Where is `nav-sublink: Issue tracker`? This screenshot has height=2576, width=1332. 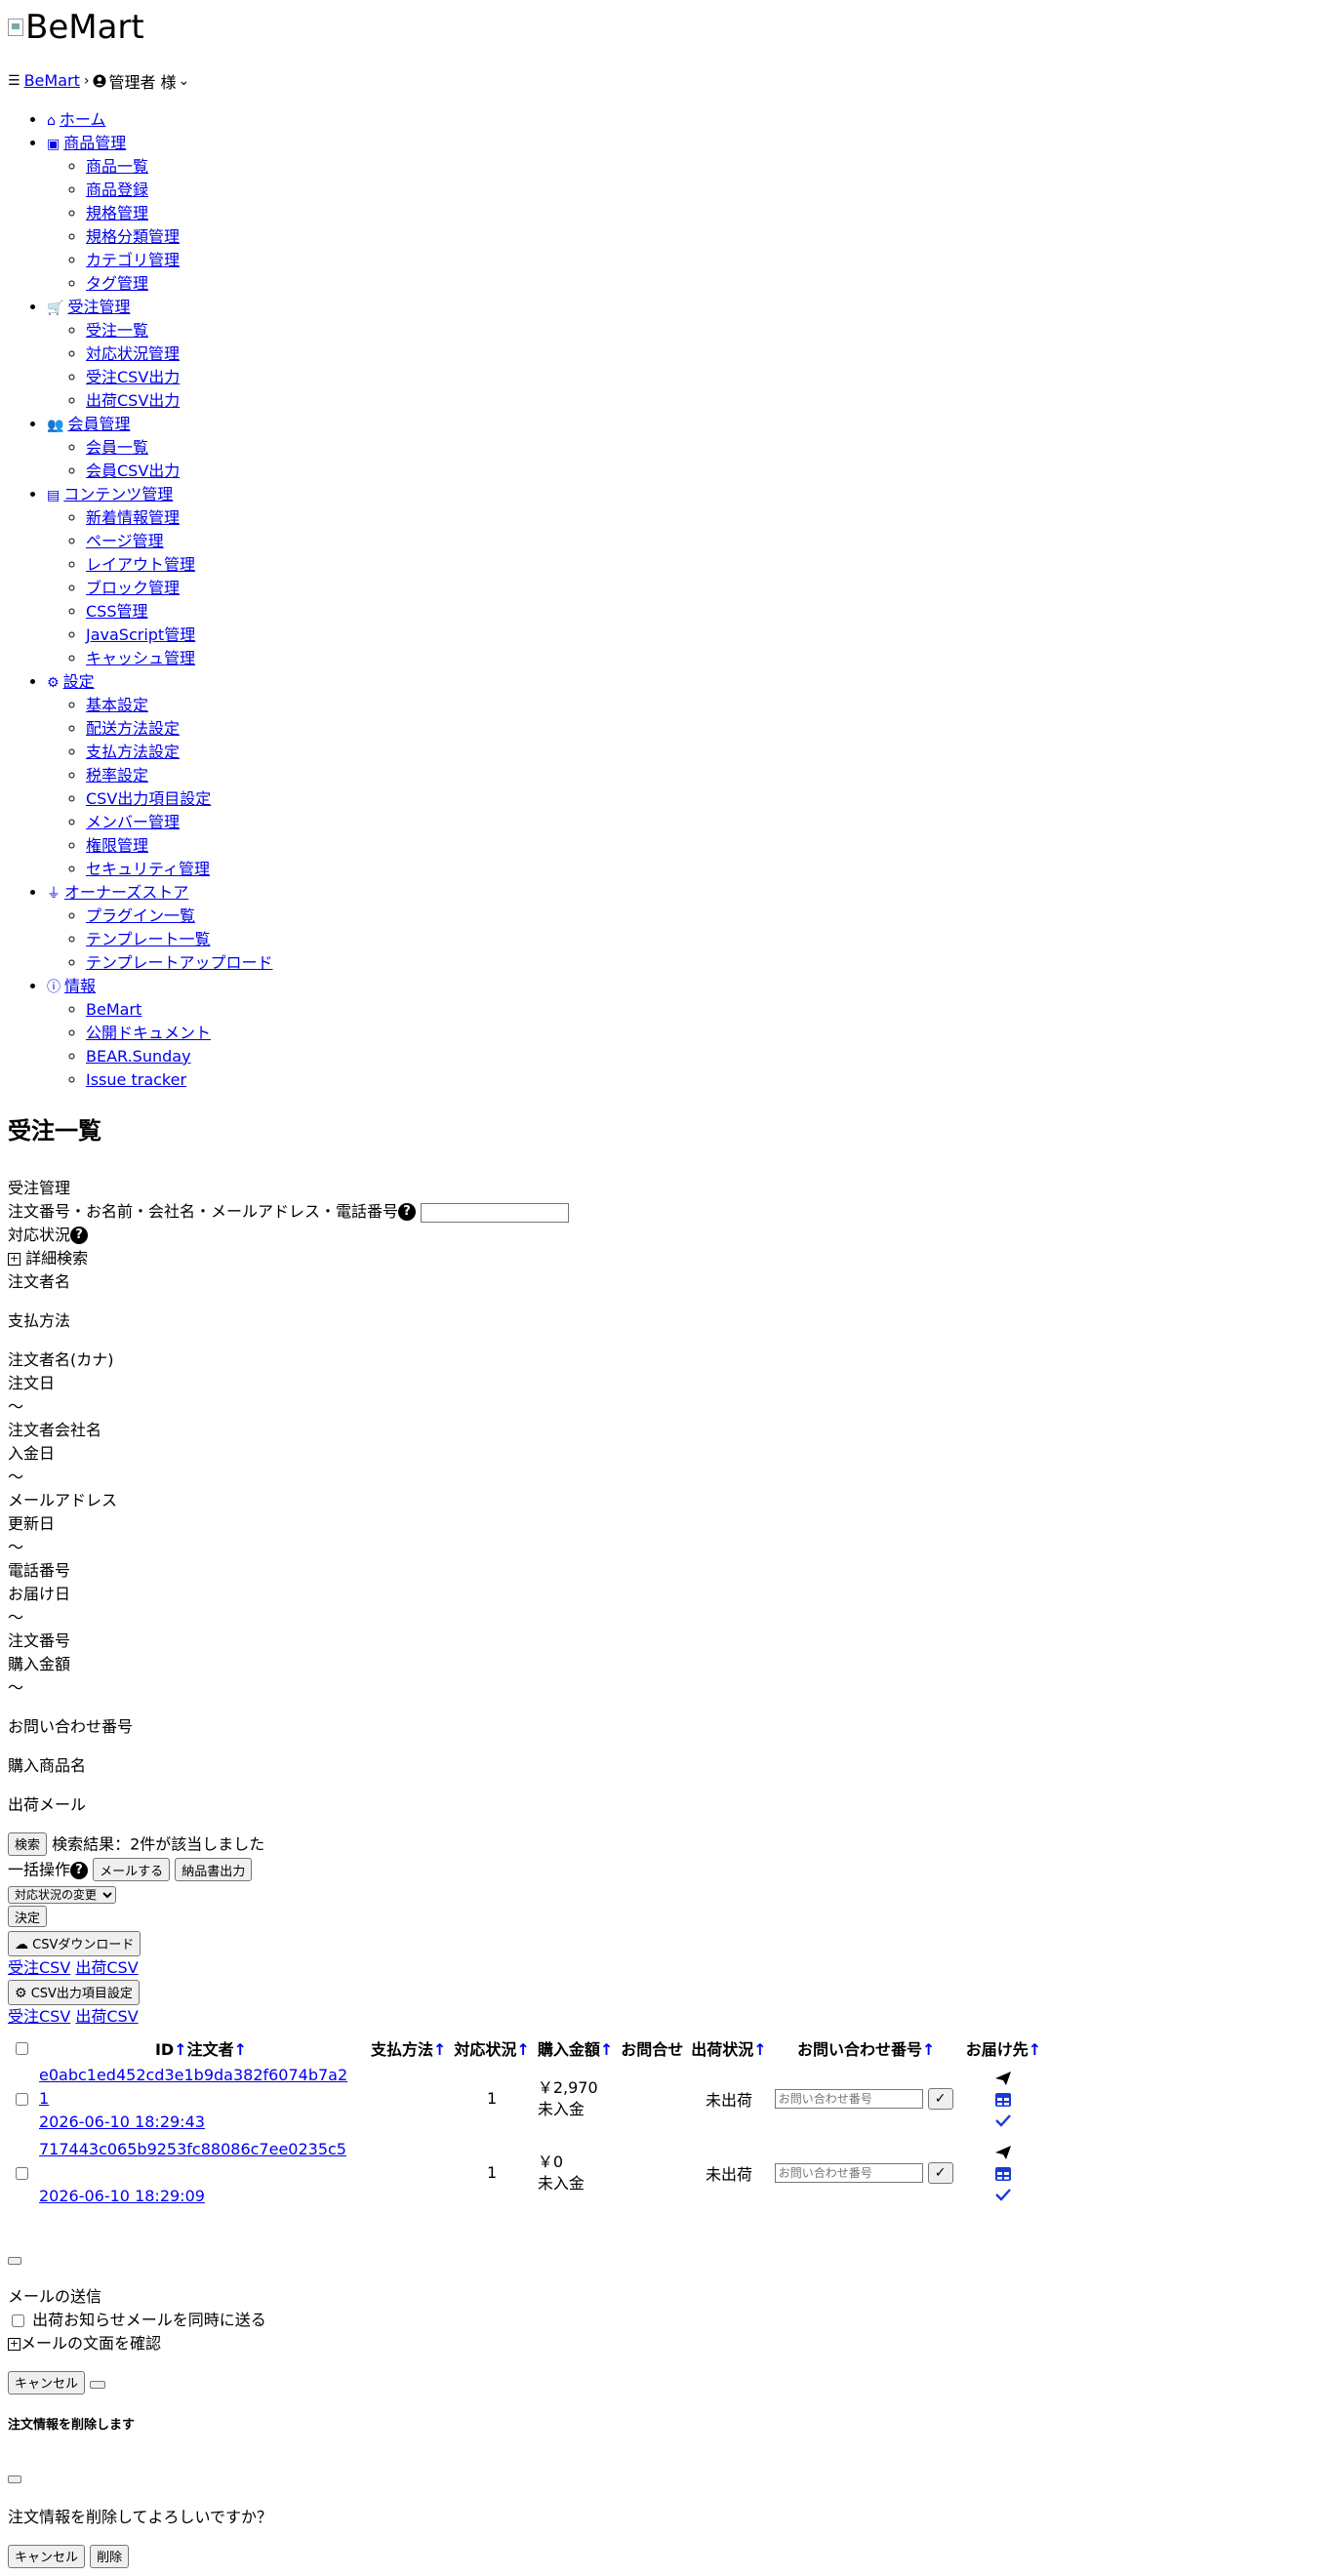 nav-sublink: Issue tracker is located at coordinates (136, 1079).